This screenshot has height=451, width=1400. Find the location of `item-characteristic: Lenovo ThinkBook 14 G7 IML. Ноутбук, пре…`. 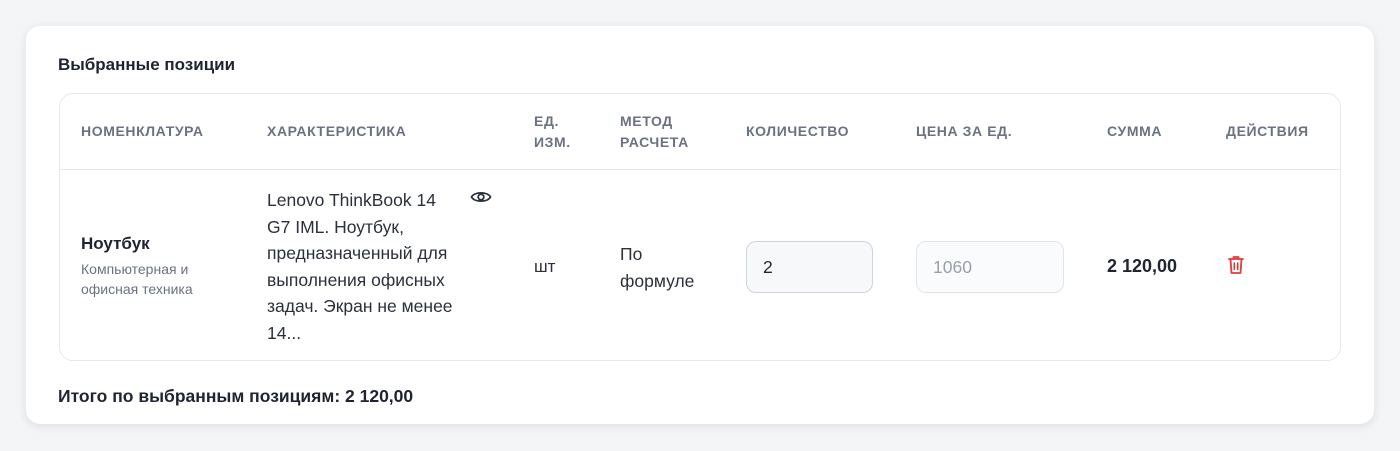

item-characteristic: Lenovo ThinkBook 14 G7 IML. Ноутбук, пре… is located at coordinates (360, 266).